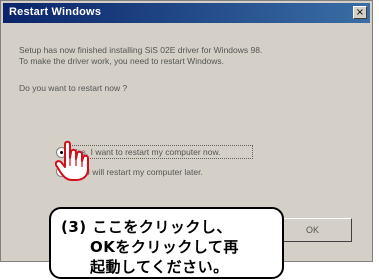 This screenshot has width=379, height=280. Describe the element at coordinates (159, 267) in the screenshot. I see `callout-line-3: 起動してください。` at that location.